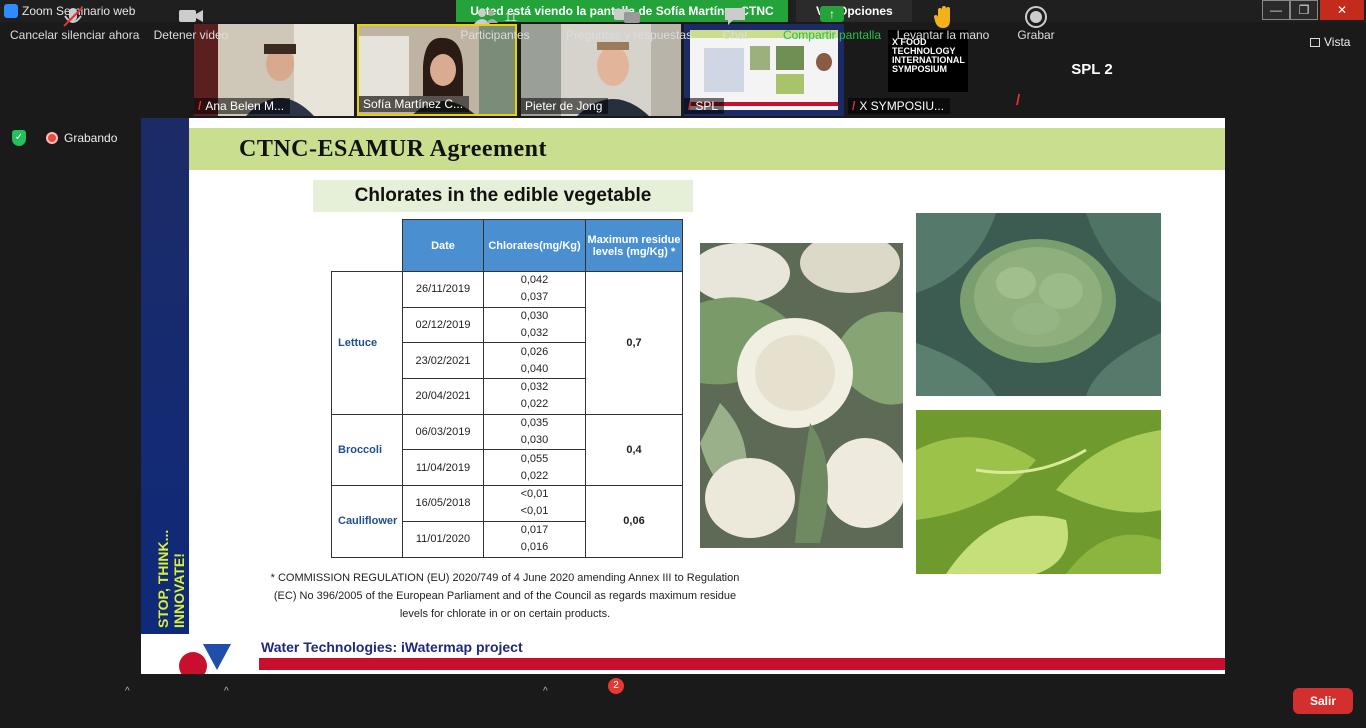  I want to click on participant-name: / SPL, so click(704, 106).